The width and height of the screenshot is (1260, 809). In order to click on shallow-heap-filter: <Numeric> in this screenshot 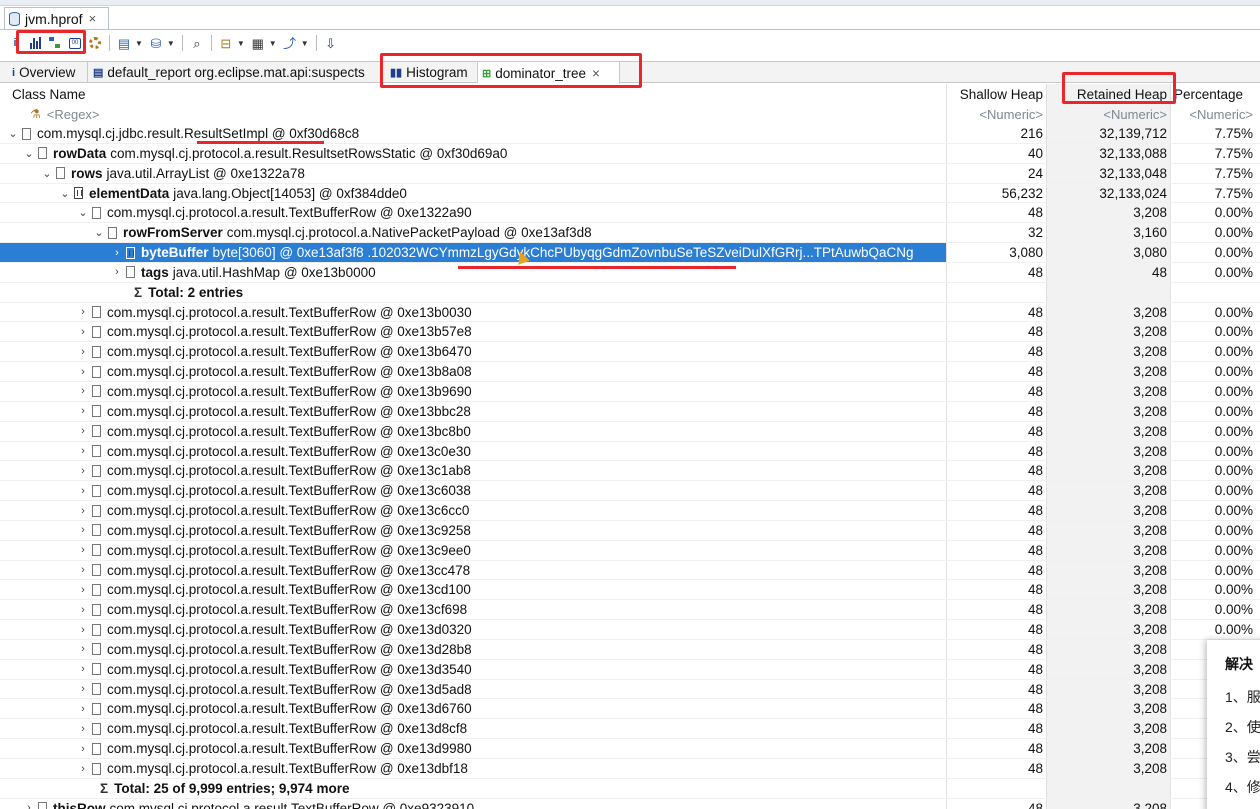, I will do `click(994, 114)`.